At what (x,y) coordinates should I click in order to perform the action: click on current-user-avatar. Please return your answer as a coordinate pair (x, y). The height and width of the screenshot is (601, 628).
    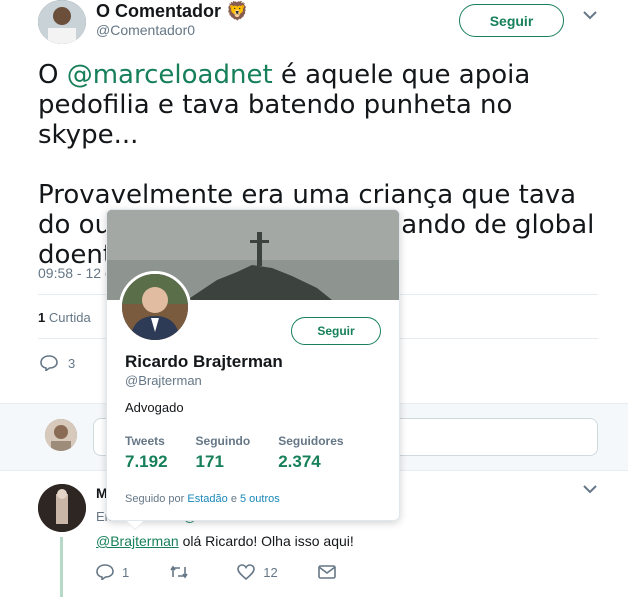
    Looking at the image, I should click on (61, 435).